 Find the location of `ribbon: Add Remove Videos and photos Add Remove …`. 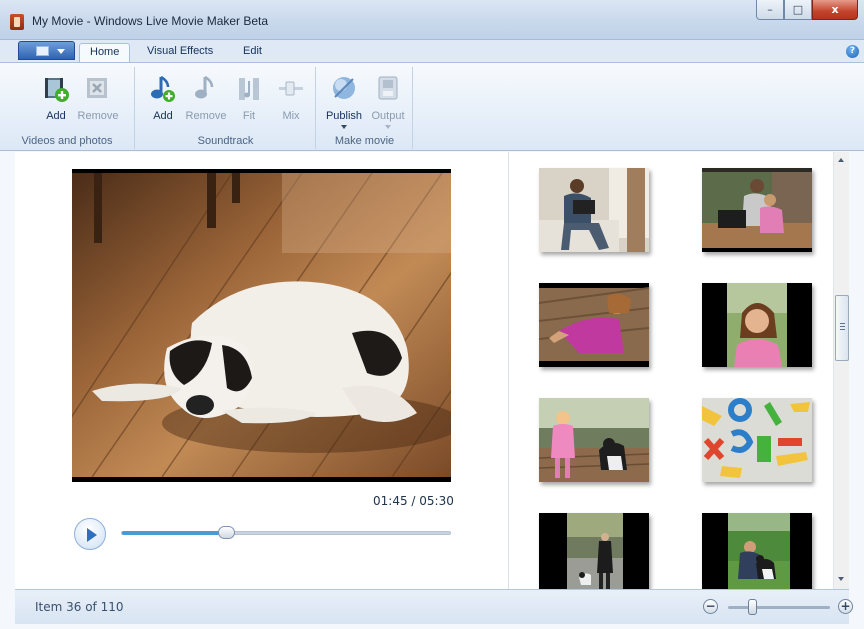

ribbon: Add Remove Videos and photos Add Remove … is located at coordinates (432, 106).